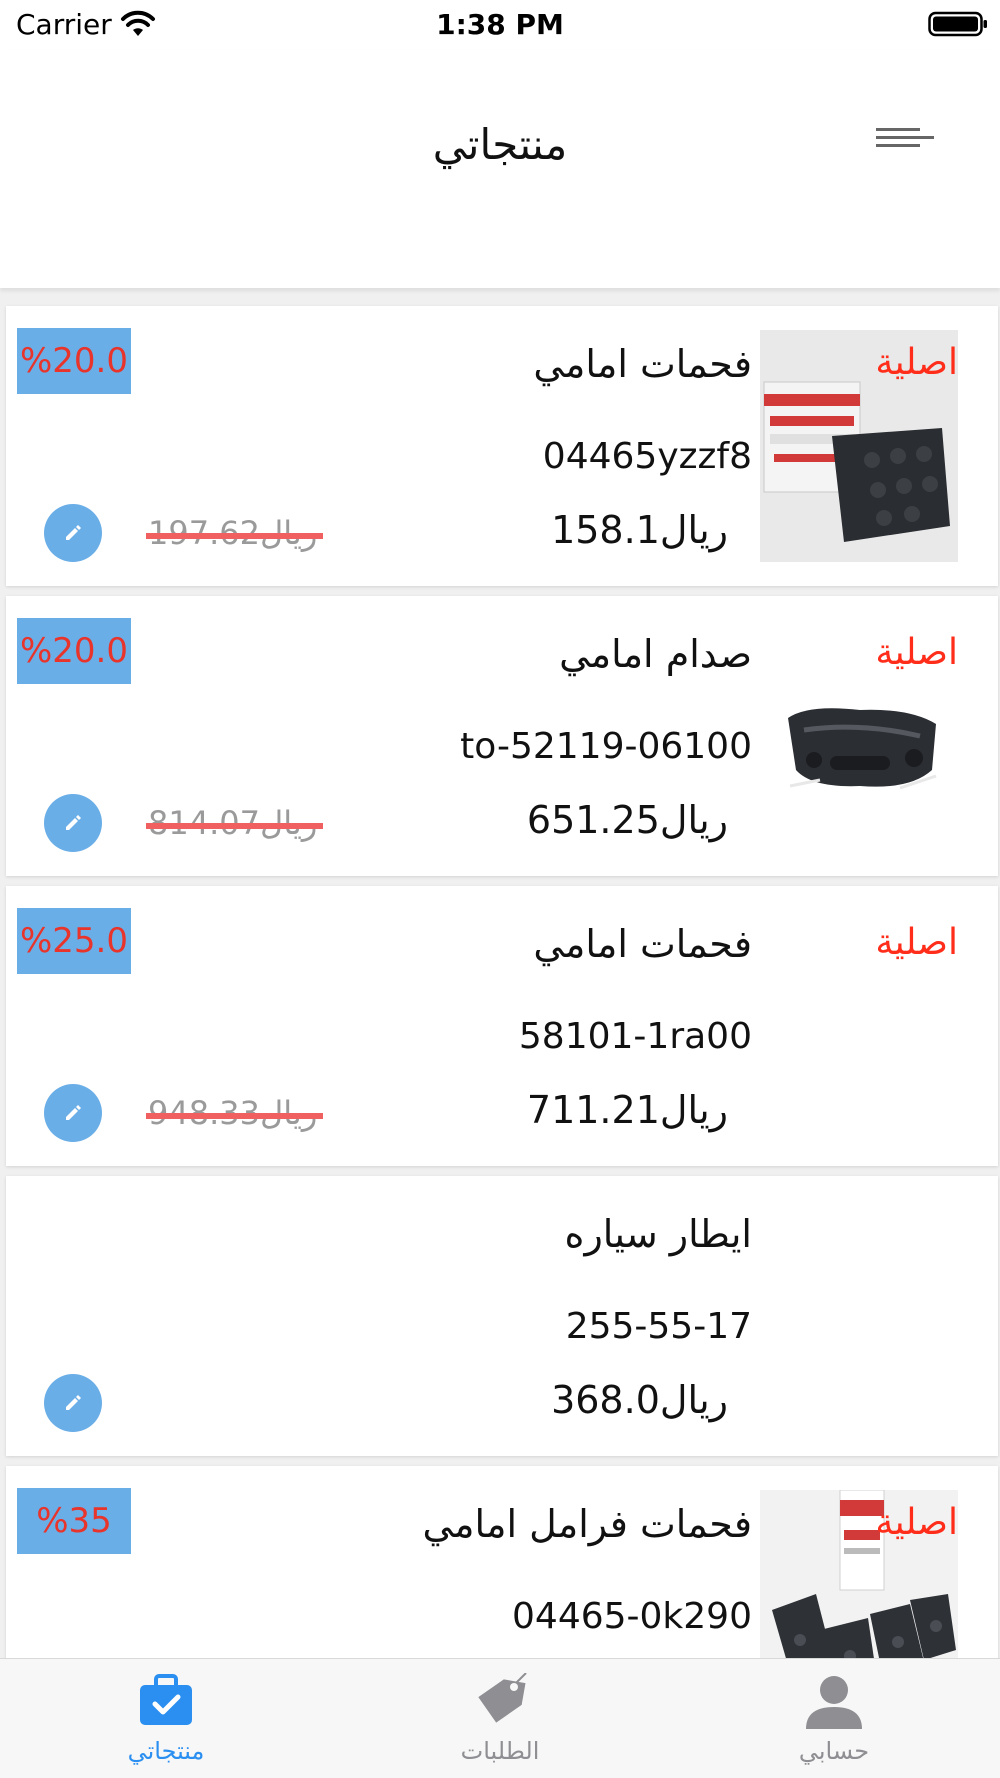 This screenshot has width=1000, height=1778. I want to click on page-title: منتجاتي, so click(500, 144).